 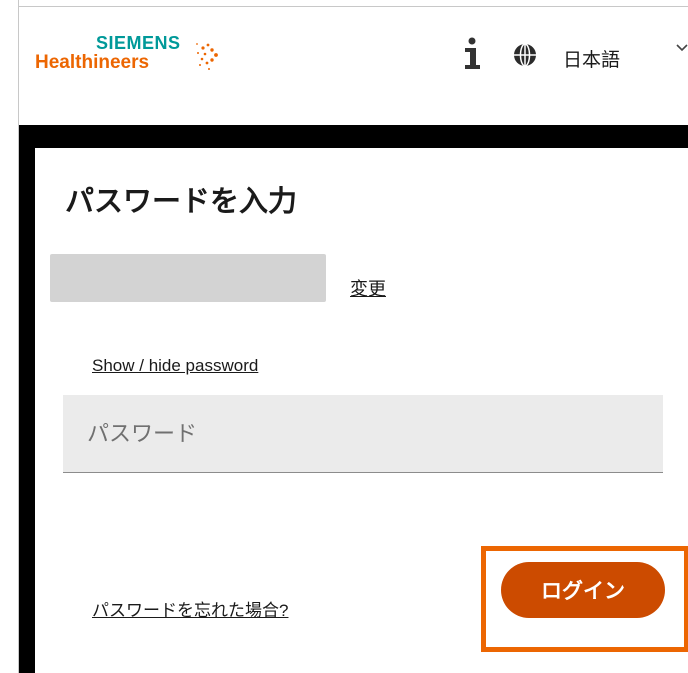 I want to click on password-input, so click(x=363, y=434).